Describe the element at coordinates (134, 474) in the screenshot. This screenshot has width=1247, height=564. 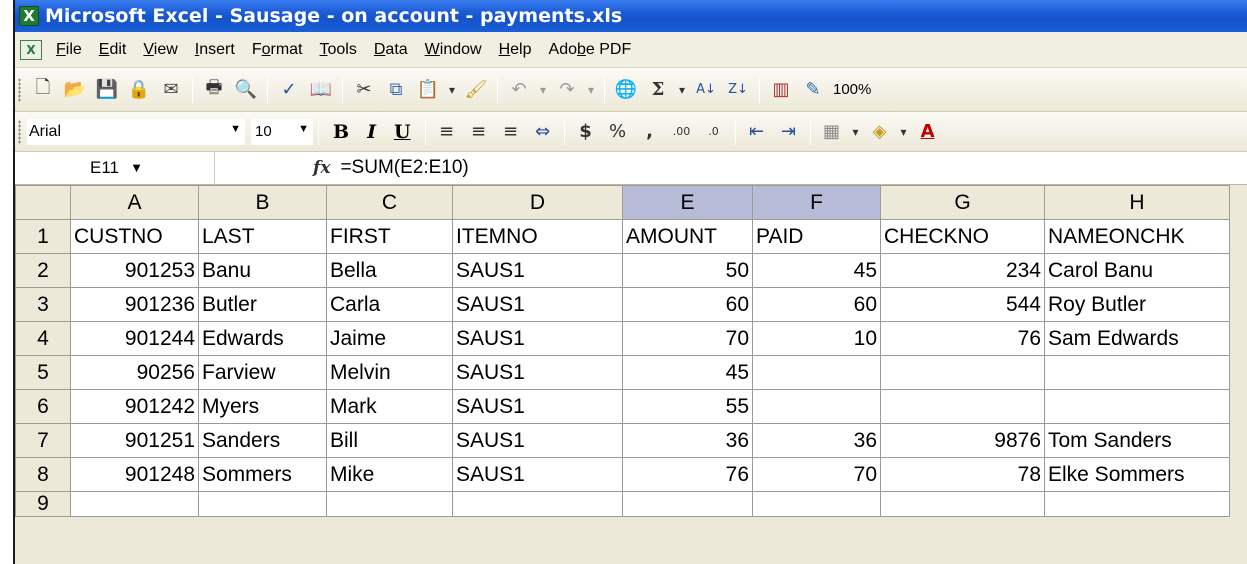
I see `cell-a8: 901248` at that location.